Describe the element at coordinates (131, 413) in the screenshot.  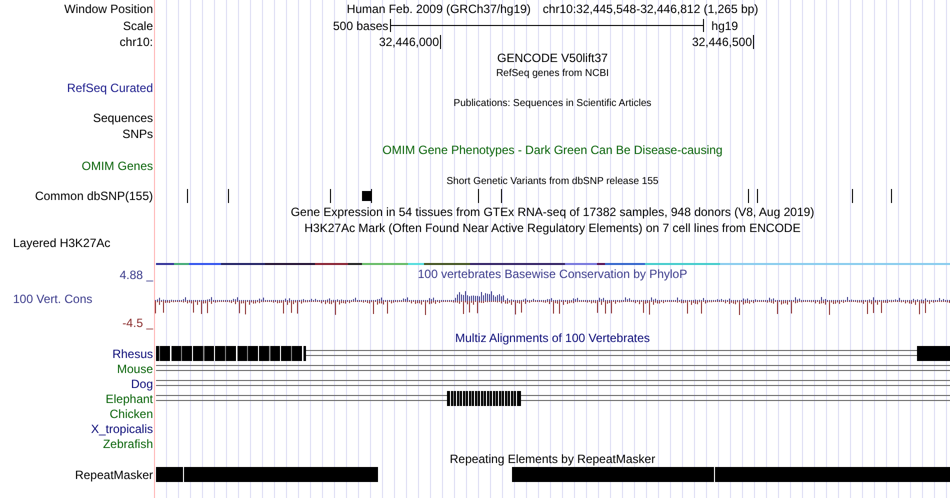
I see `track-label: Chicken` at that location.